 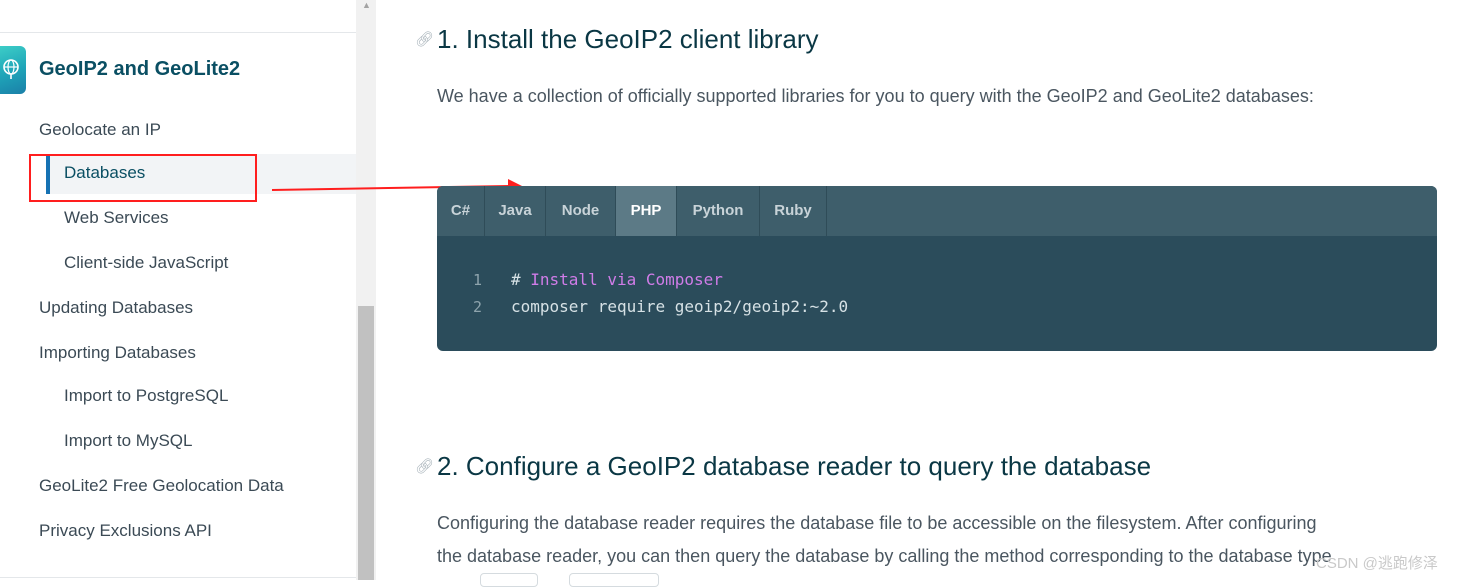 I want to click on language-tabs: C# Java Node PHP Python Ruby, so click(x=937, y=211).